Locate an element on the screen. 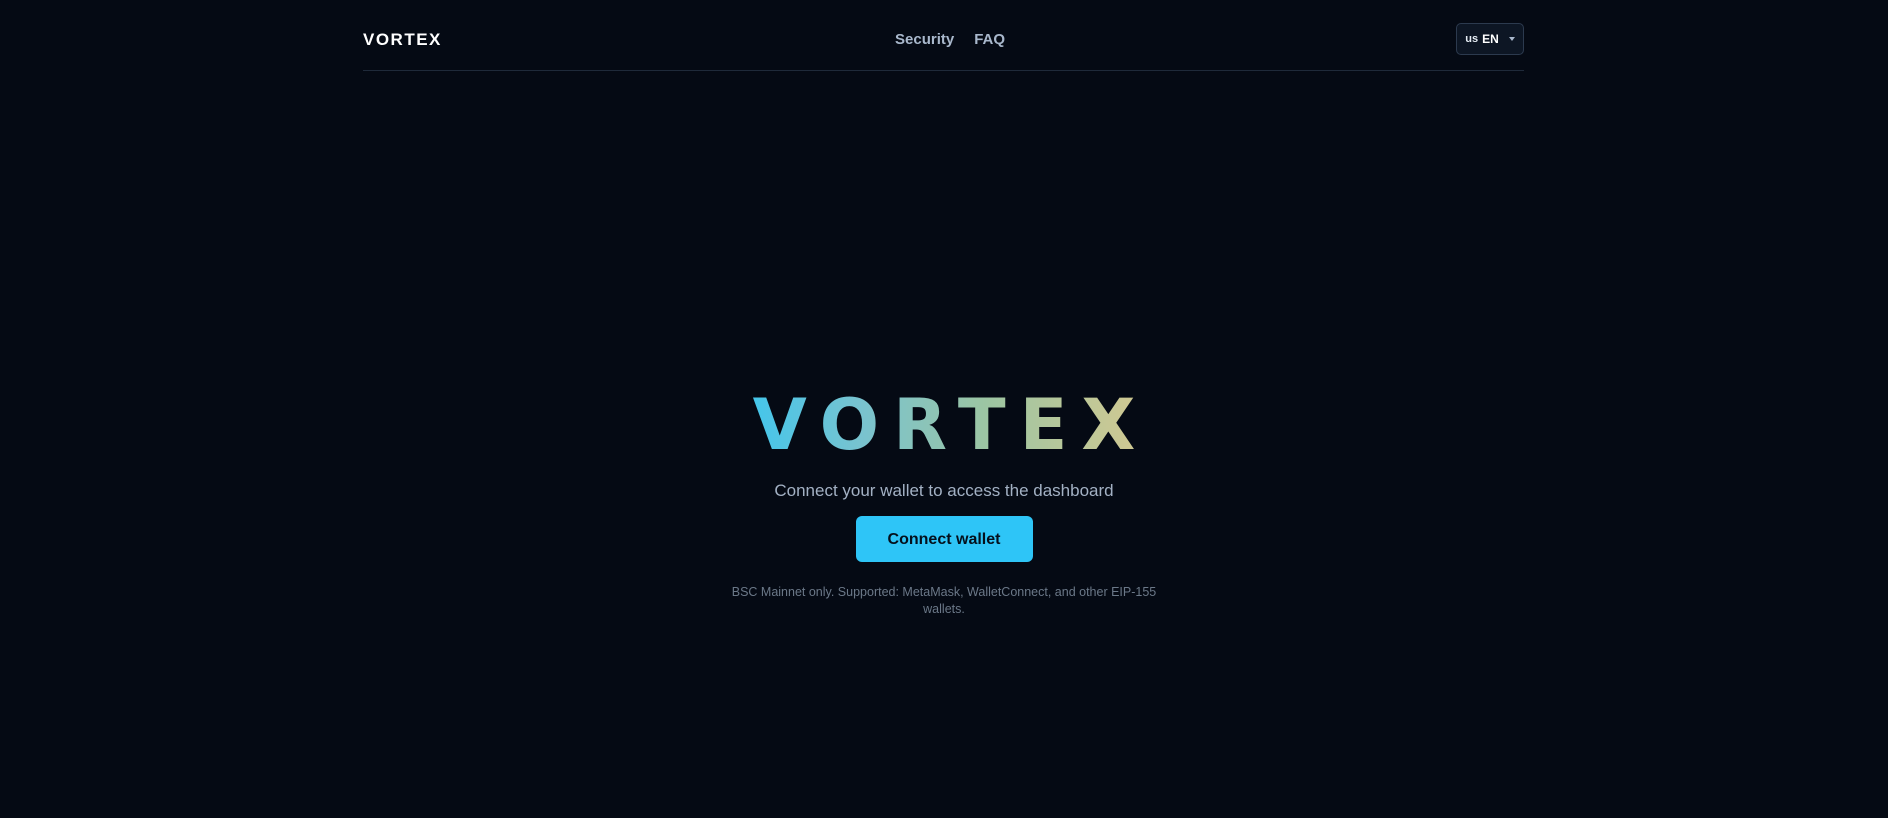 This screenshot has height=818, width=1888. top-header: VORTEX Security FAQ us EN is located at coordinates (943, 35).